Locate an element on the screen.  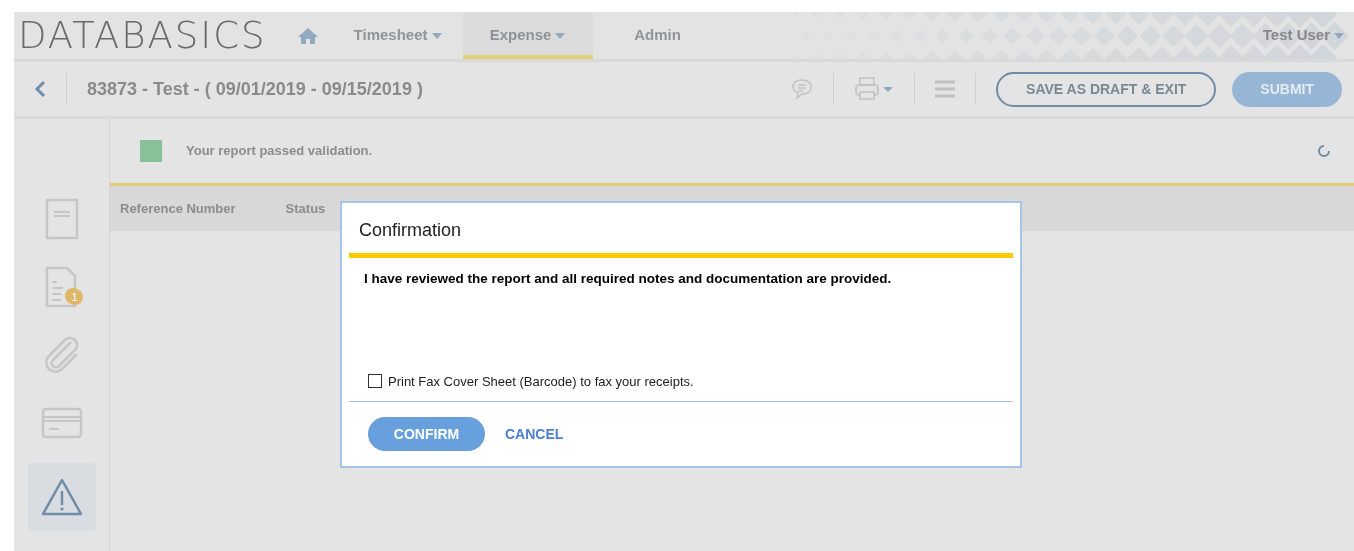
status-indicator is located at coordinates (151, 151).